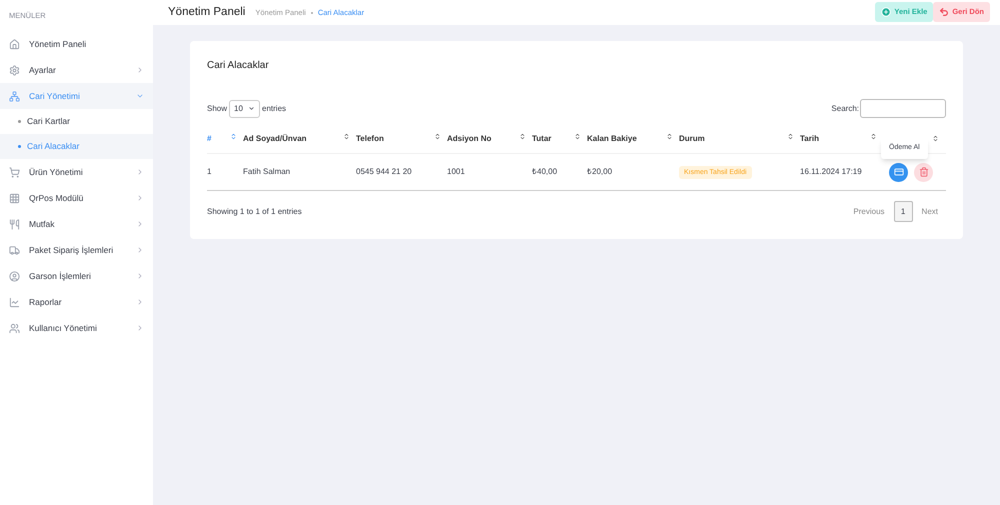 This screenshot has height=505, width=1000. I want to click on table-cell: 1, so click(209, 171).